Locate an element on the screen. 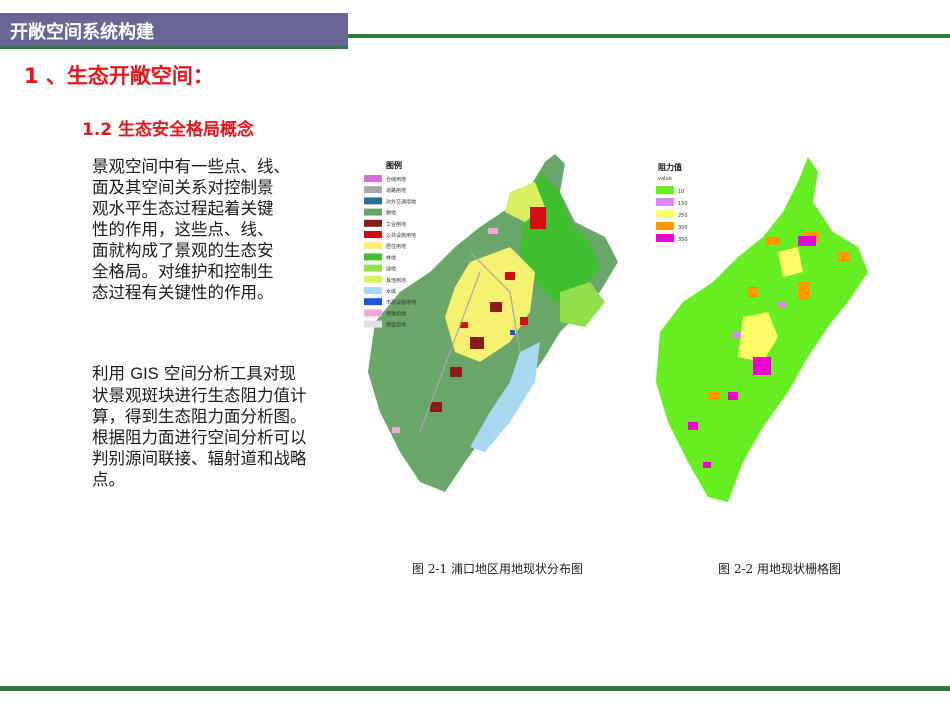 The width and height of the screenshot is (950, 713). paragraph-1-line: 性的作用，这些点、线、 is located at coordinates (183, 229).